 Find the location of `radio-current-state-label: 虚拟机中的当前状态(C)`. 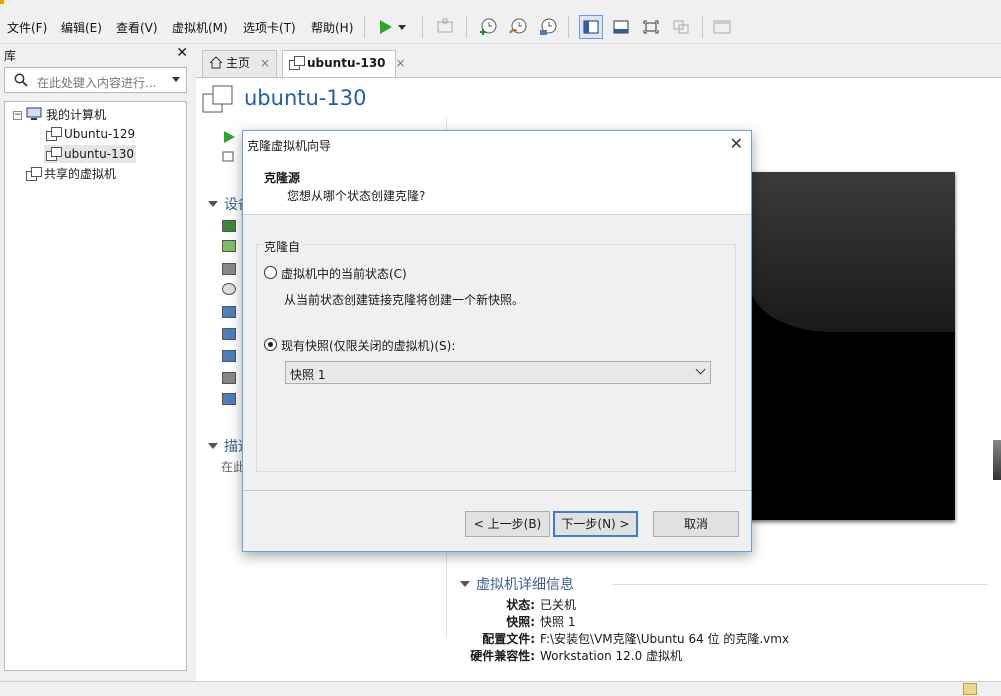

radio-current-state-label: 虚拟机中的当前状态(C) is located at coordinates (344, 273).